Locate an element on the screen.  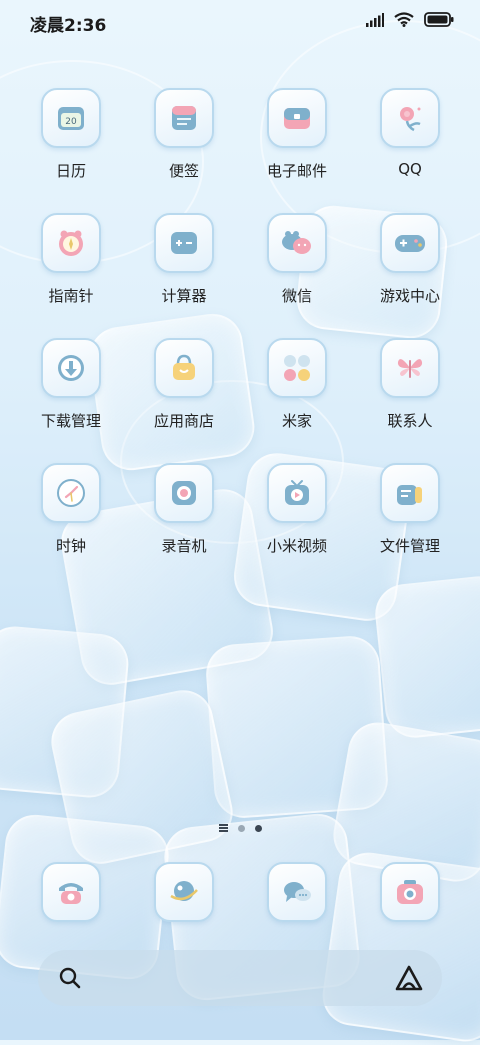
status-icons is located at coordinates (410, 19).